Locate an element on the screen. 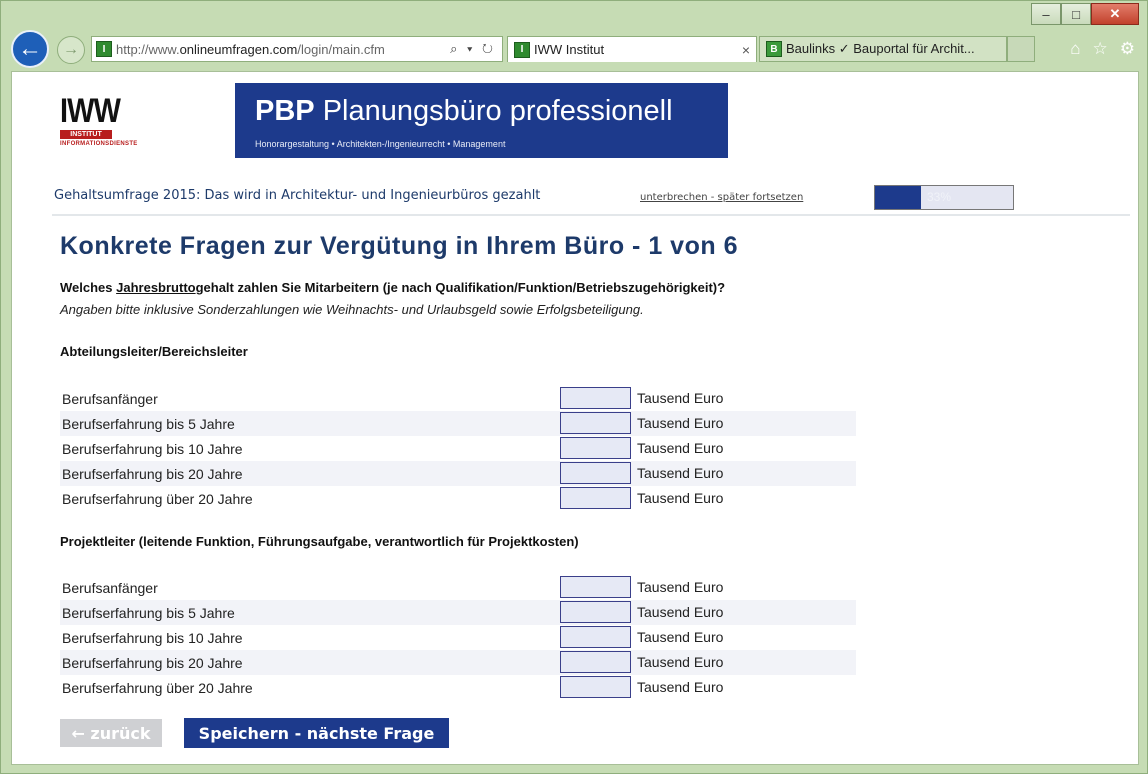  progress-fill is located at coordinates (898, 197).